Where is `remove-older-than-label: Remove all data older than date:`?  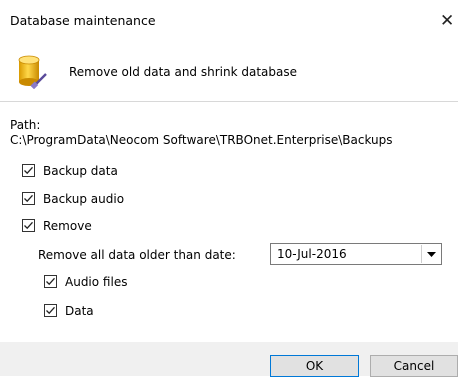
remove-older-than-label: Remove all data older than date: is located at coordinates (137, 255).